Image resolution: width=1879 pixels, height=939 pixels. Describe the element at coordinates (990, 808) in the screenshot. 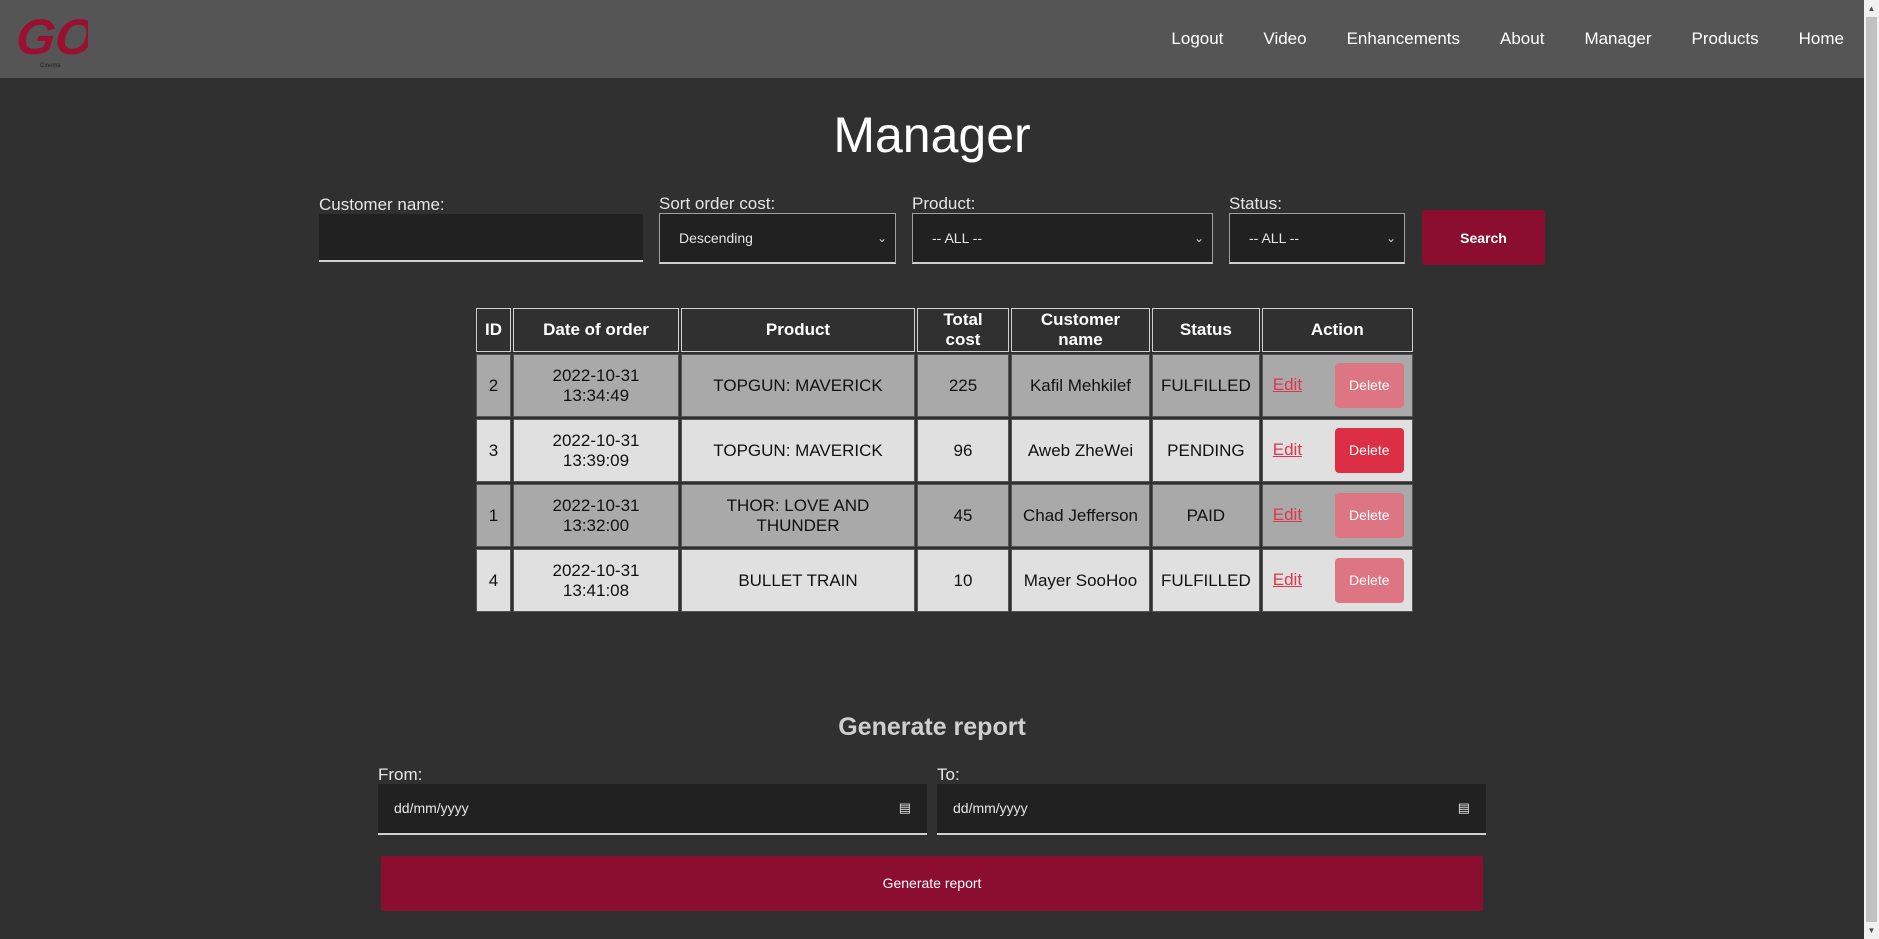

I see `to-date-value: dd/mm/yyyy` at that location.